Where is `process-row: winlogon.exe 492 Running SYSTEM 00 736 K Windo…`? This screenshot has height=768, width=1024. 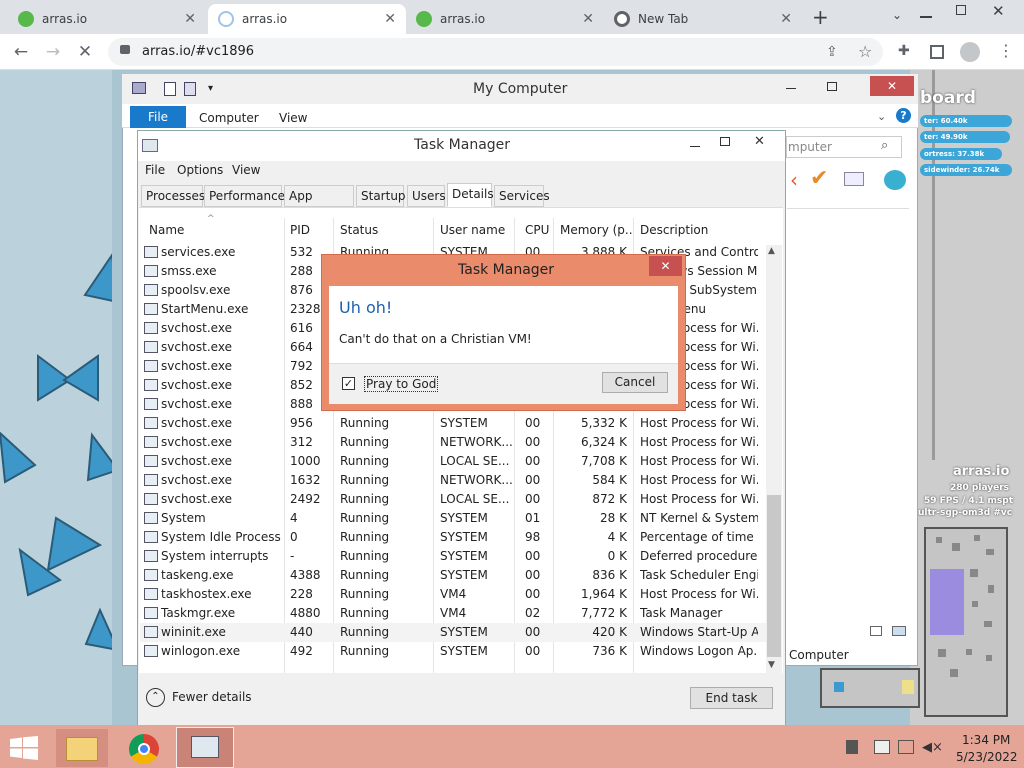 process-row: winlogon.exe 492 Running SYSTEM 00 736 K Windo… is located at coordinates (453, 651).